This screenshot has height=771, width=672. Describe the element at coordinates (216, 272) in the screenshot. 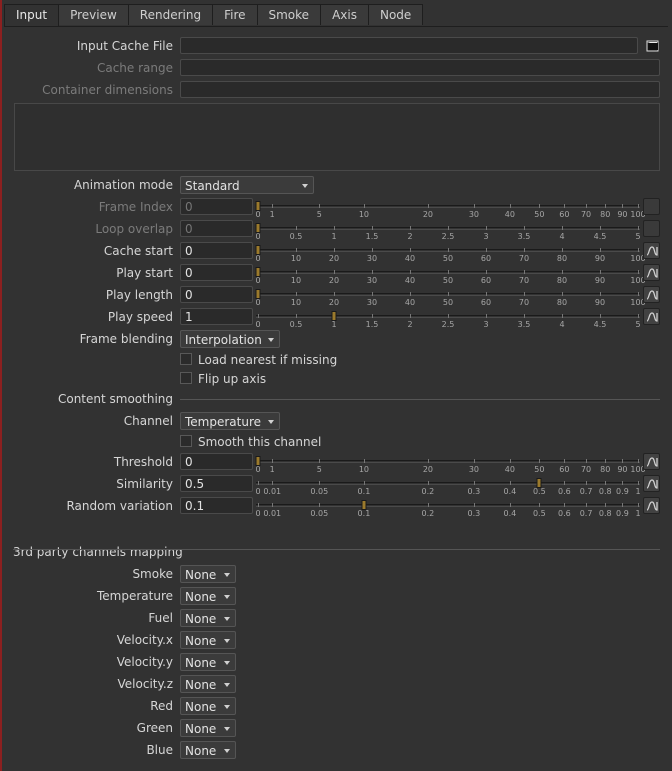

I see `play-start-field: 0` at that location.